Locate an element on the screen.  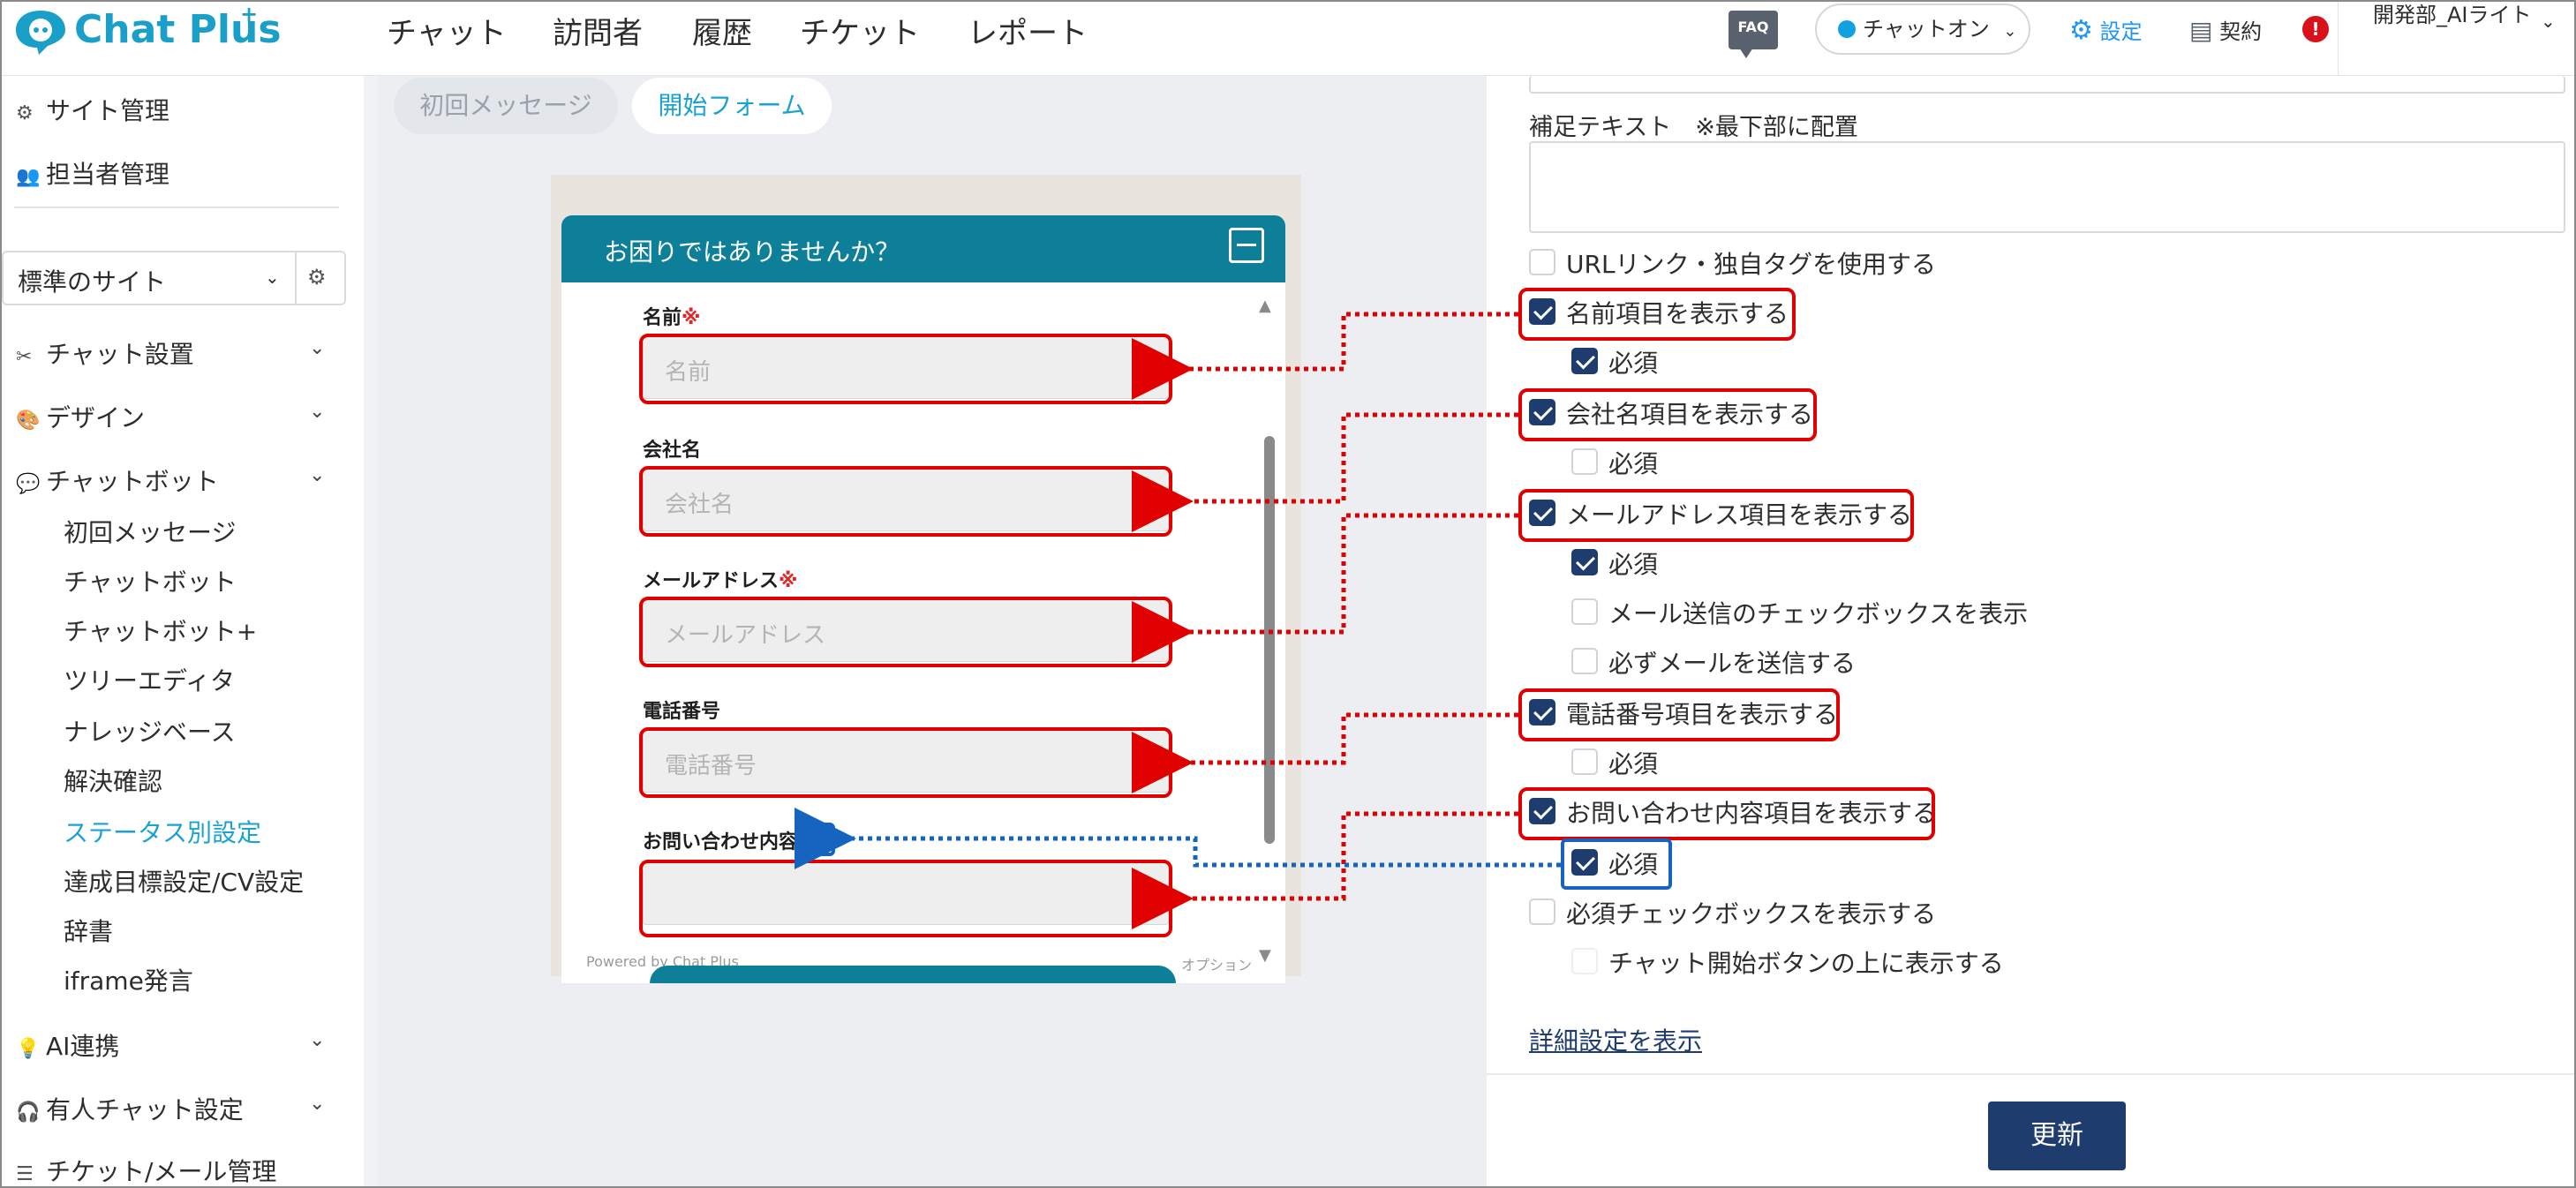
sidebar-sub-chatbot-plus: チャットボット+ is located at coordinates (161, 630).